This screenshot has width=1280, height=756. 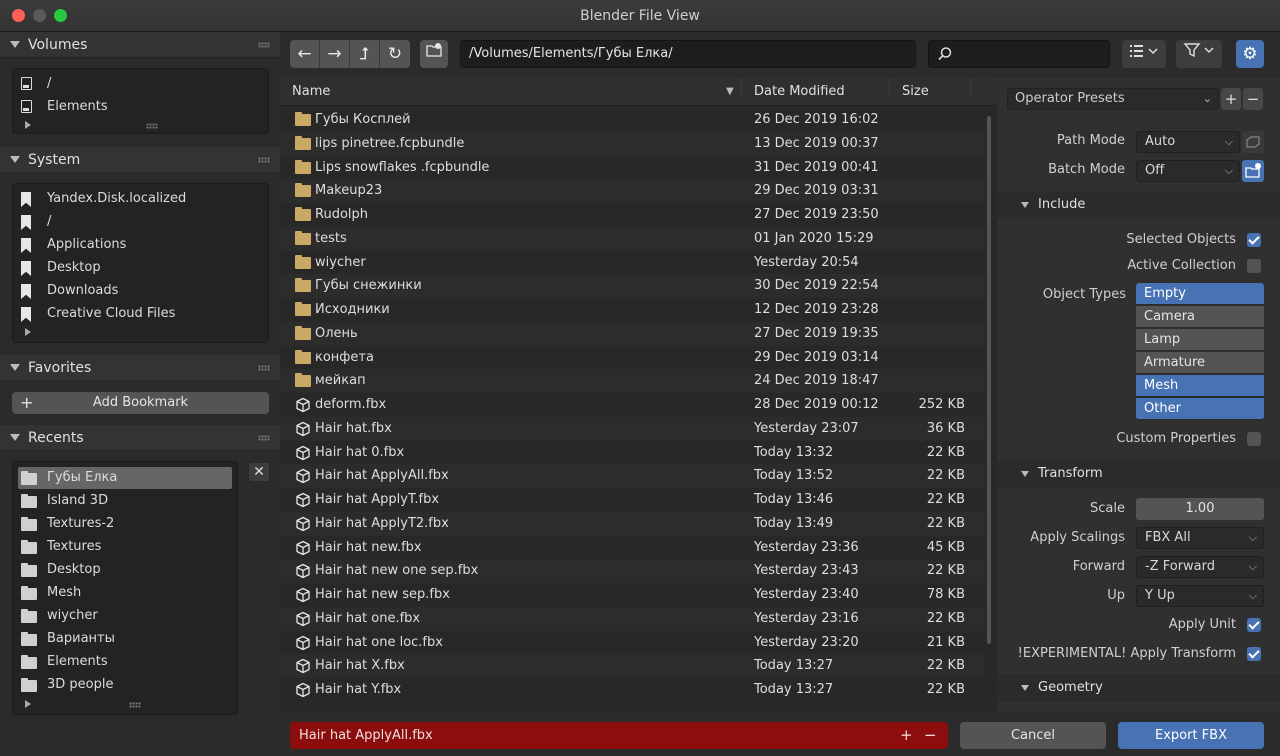 What do you see at coordinates (632, 310) in the screenshot?
I see `folder-row: Исходники 12 Dec 2019 23:28` at bounding box center [632, 310].